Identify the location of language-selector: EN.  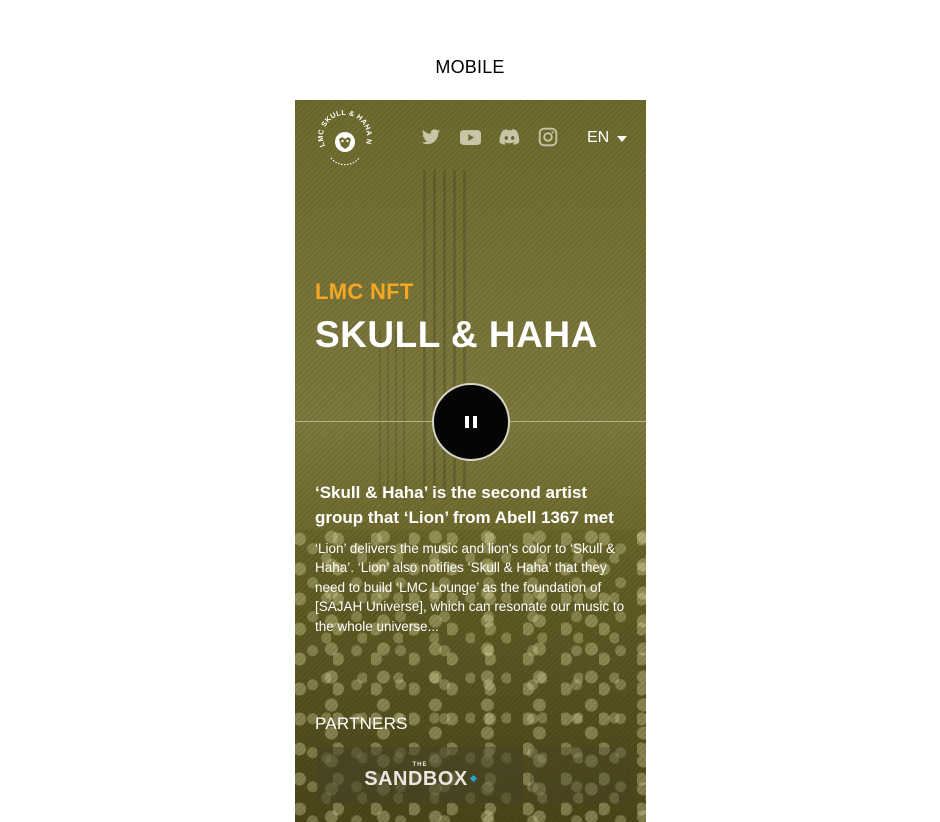
(607, 138).